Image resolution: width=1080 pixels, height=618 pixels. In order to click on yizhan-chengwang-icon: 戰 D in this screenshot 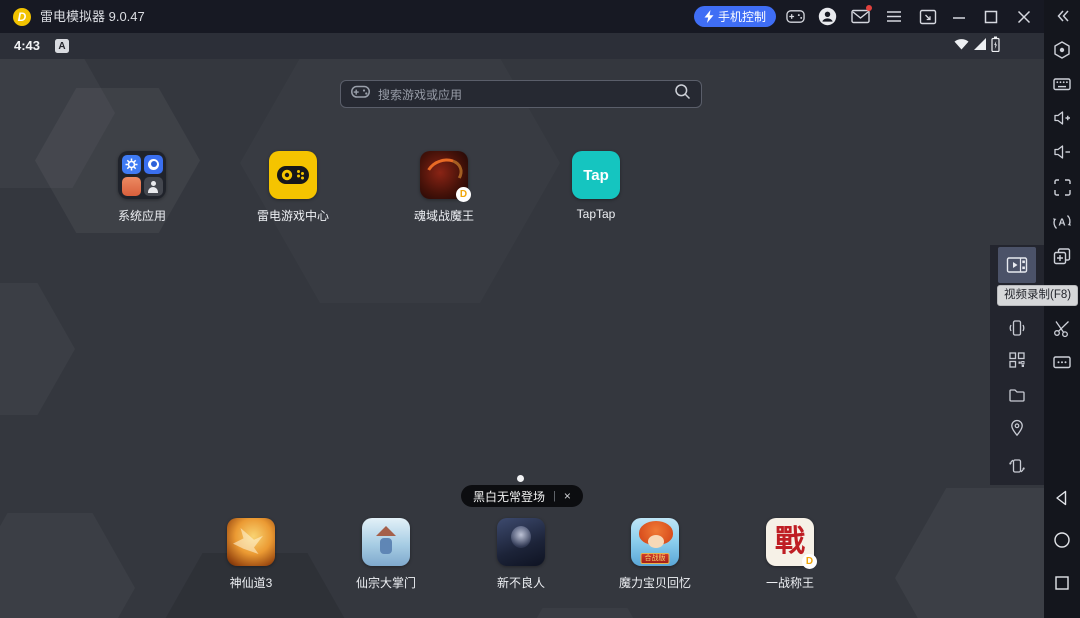, I will do `click(791, 543)`.